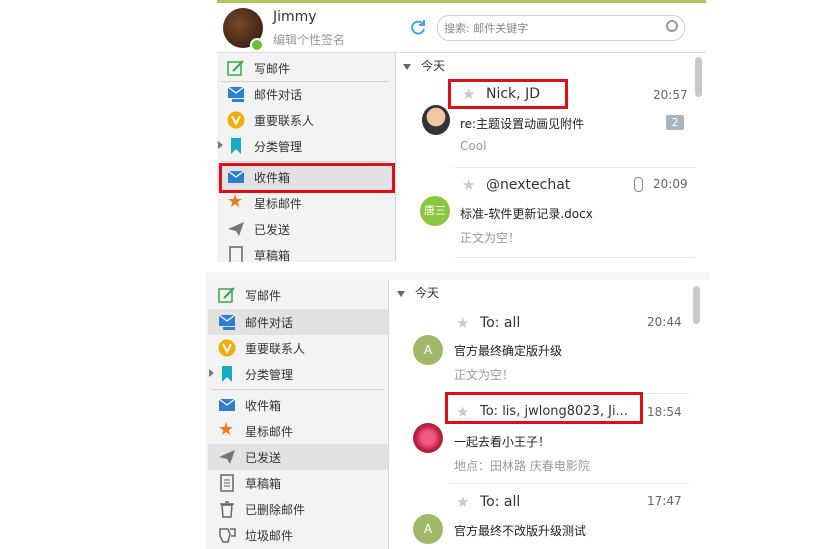 This screenshot has height=549, width=821. What do you see at coordinates (638, 184) in the screenshot?
I see `attachment-icon` at bounding box center [638, 184].